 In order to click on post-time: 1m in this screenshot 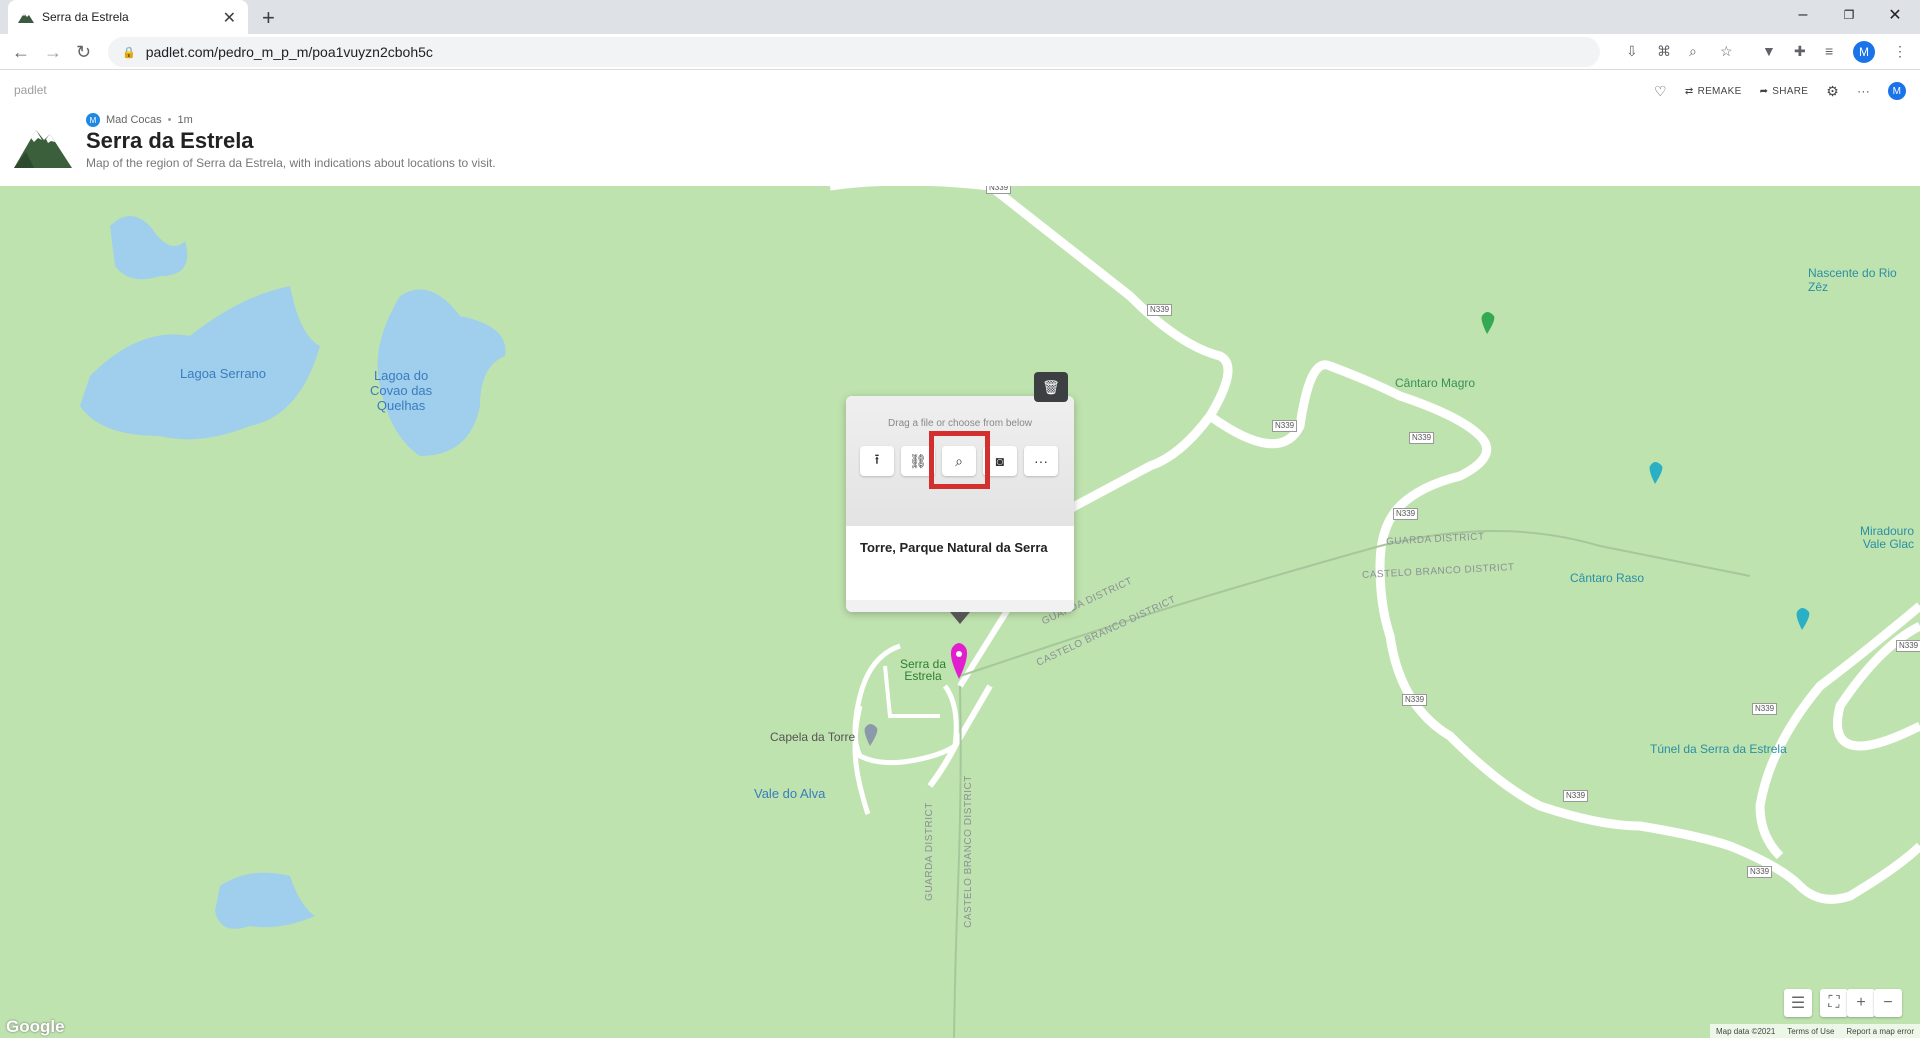, I will do `click(185, 120)`.